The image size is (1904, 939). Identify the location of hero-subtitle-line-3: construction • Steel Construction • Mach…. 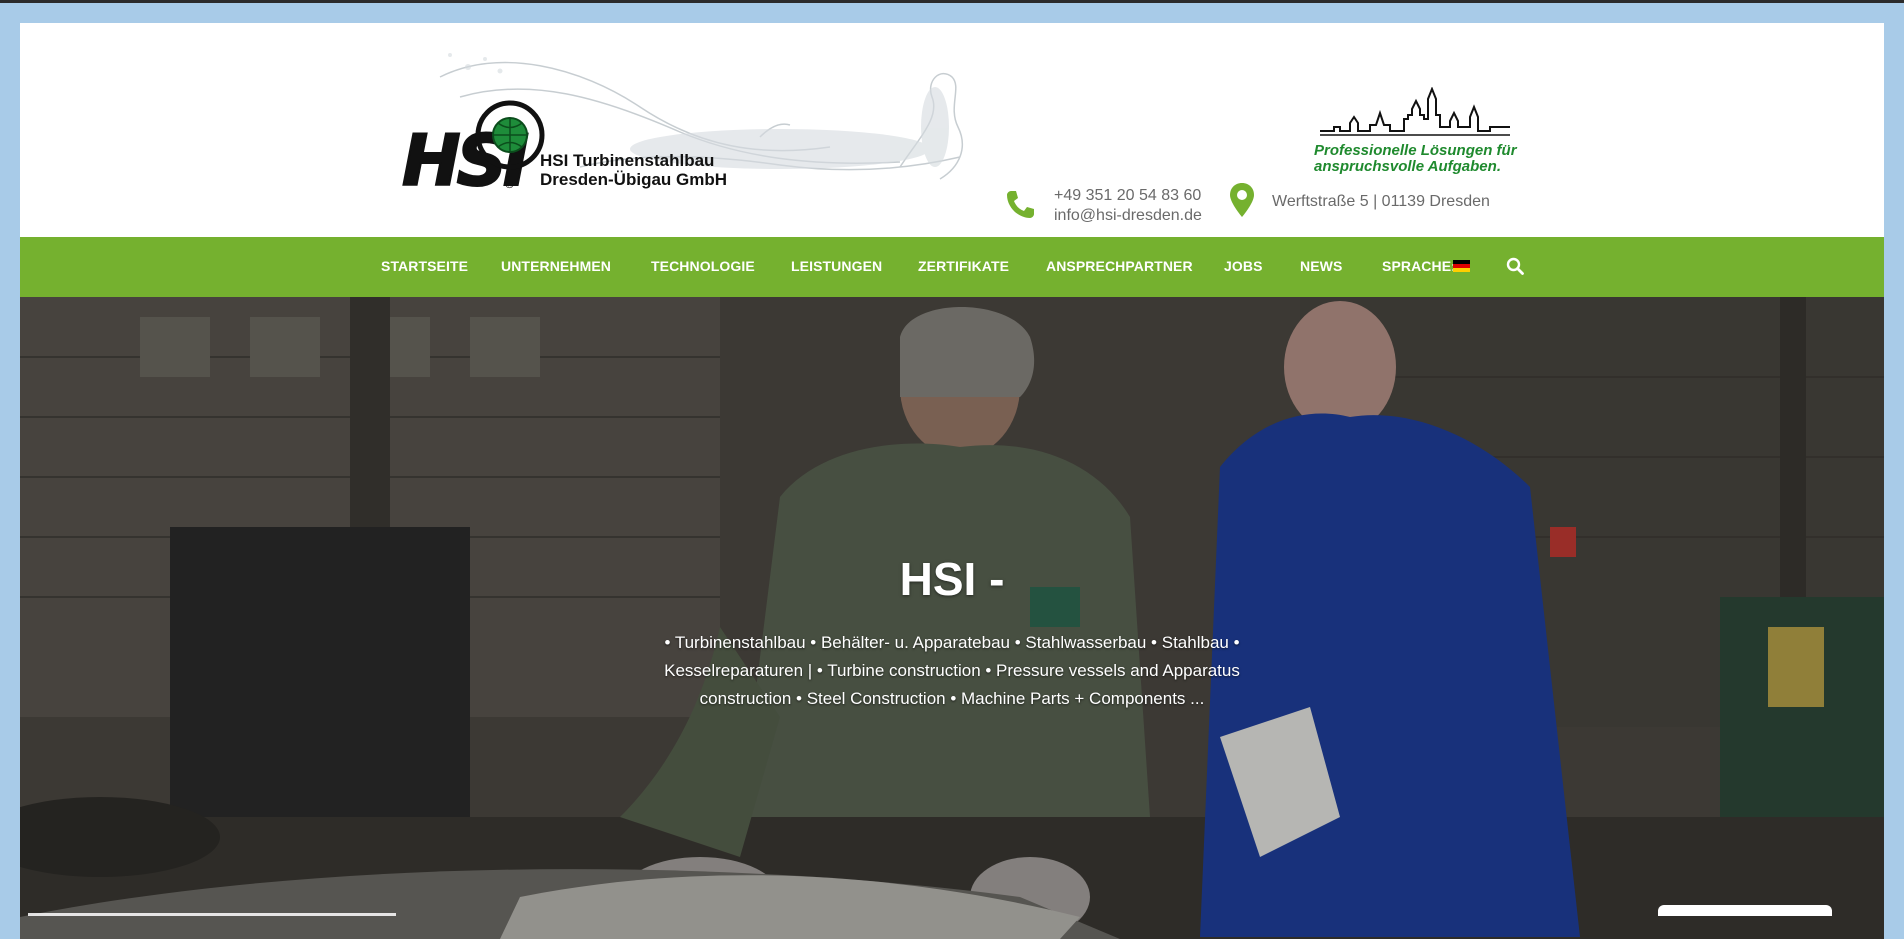
(952, 698).